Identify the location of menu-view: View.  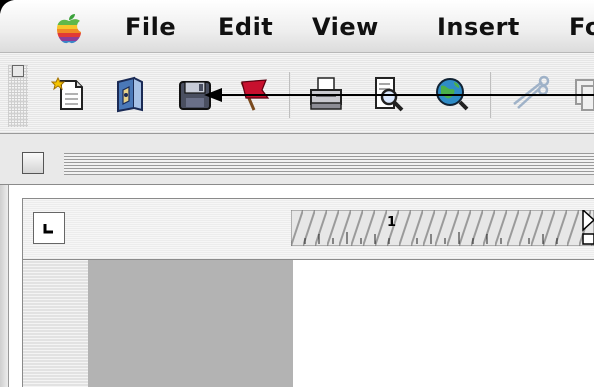
(345, 27).